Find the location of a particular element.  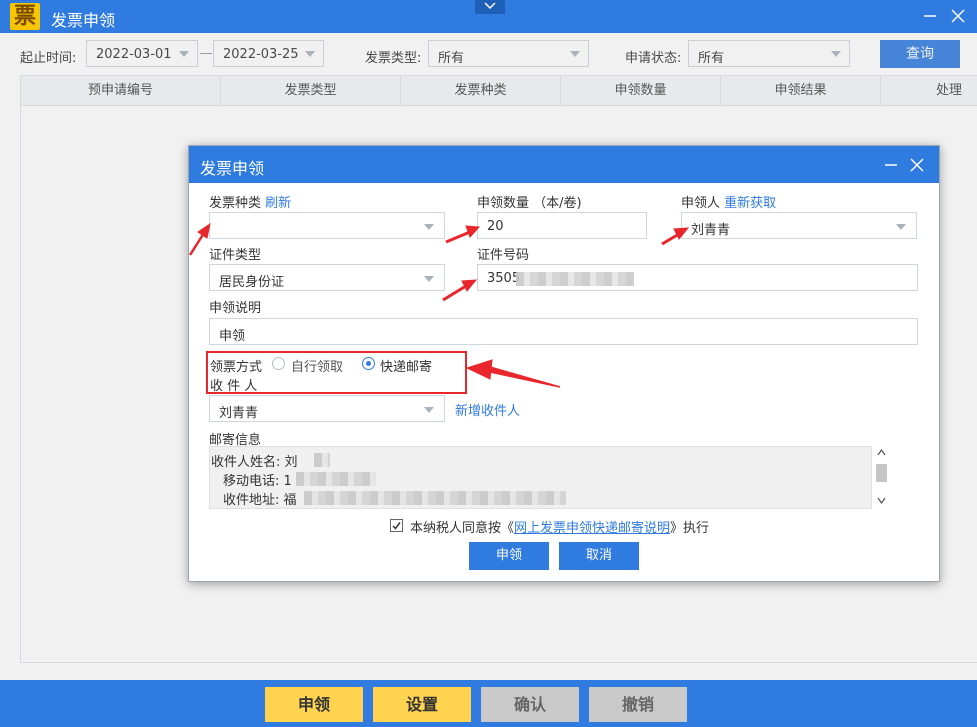

dialog-minimize-button is located at coordinates (891, 167).